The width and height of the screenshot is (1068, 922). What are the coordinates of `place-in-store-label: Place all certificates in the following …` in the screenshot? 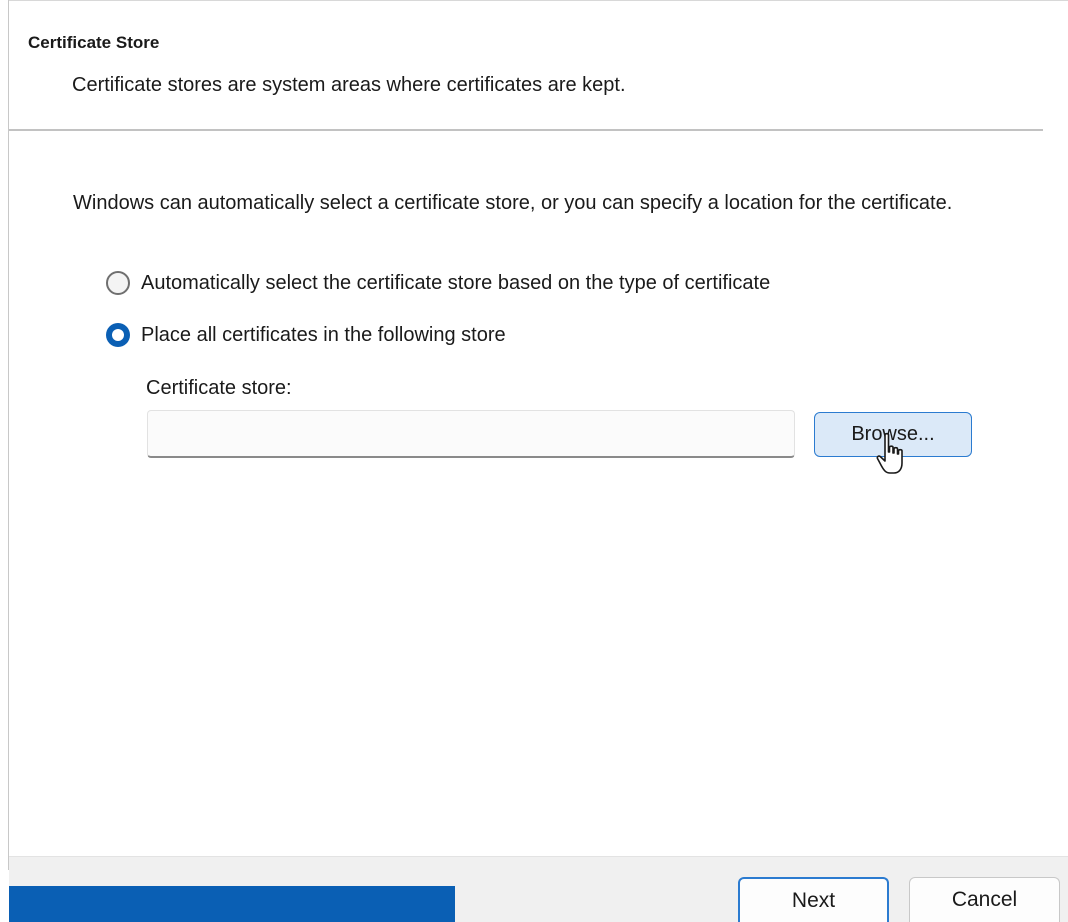 It's located at (323, 335).